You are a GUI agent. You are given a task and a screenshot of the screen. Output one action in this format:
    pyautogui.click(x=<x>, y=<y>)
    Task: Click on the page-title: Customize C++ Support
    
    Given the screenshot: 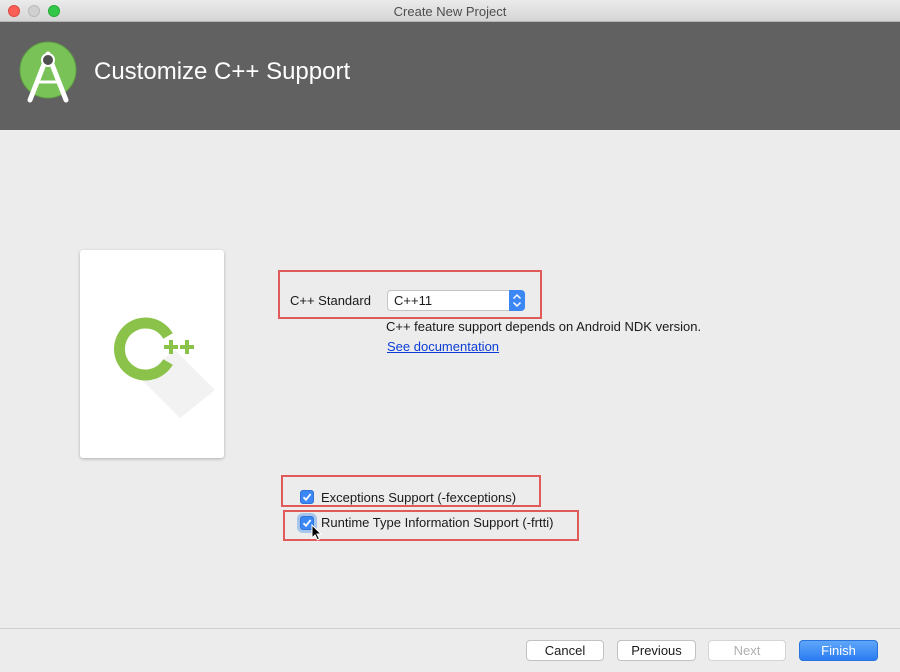 What is the action you would take?
    pyautogui.click(x=222, y=71)
    